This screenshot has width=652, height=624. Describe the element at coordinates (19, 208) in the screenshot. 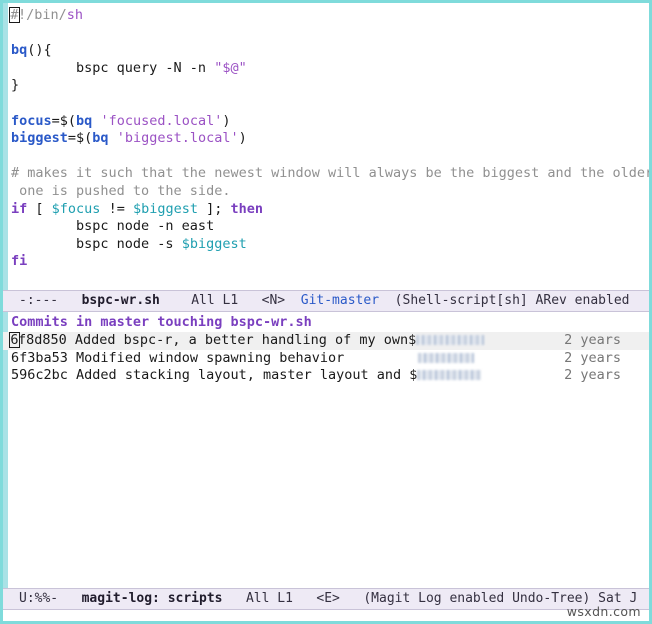

I see `code-token: if` at that location.